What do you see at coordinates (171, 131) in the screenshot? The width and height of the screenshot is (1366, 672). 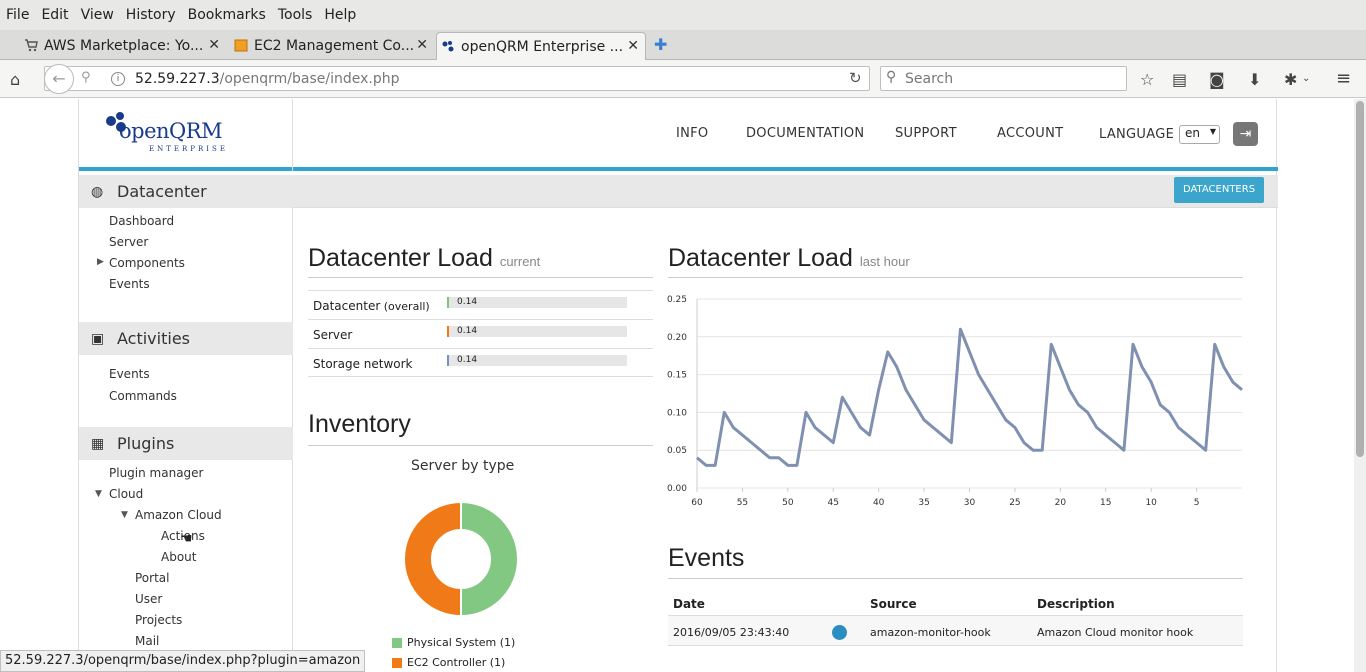 I see `logo-text: openQRM` at bounding box center [171, 131].